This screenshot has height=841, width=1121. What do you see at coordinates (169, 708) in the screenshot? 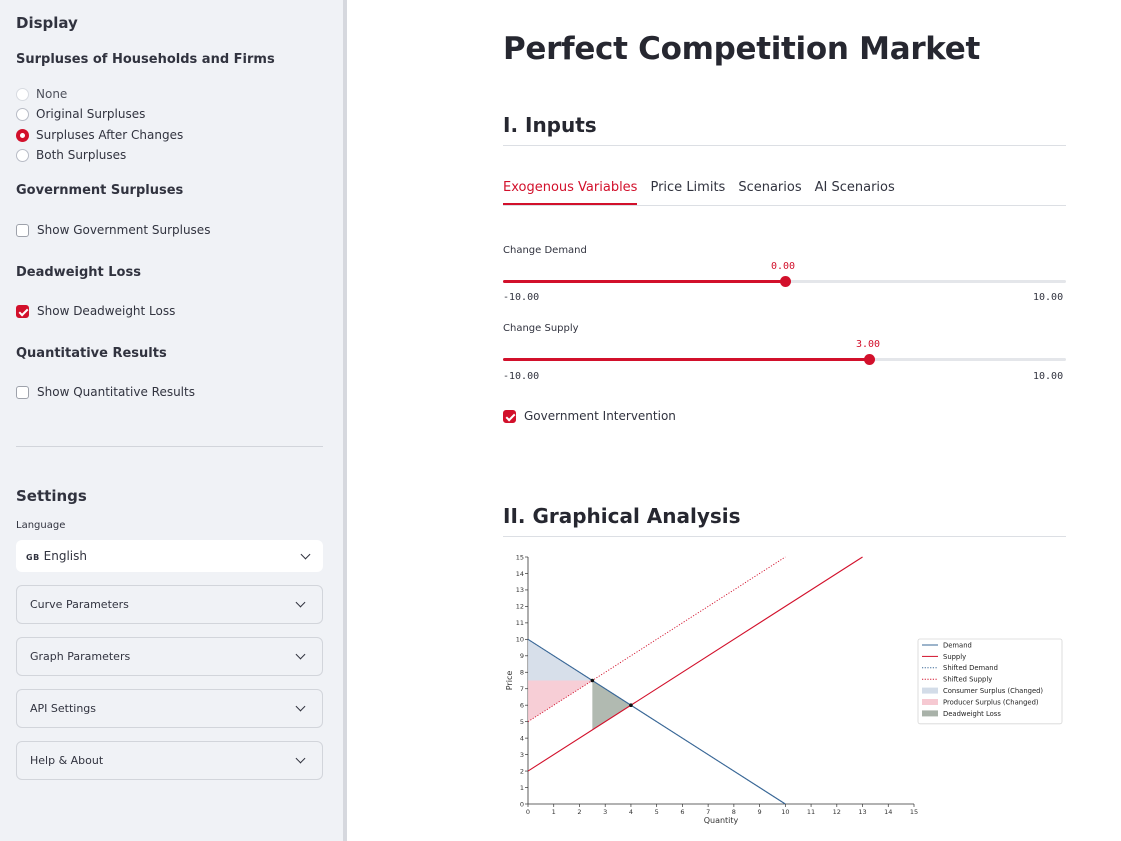
I see `expander-api-settings: API Settings` at bounding box center [169, 708].